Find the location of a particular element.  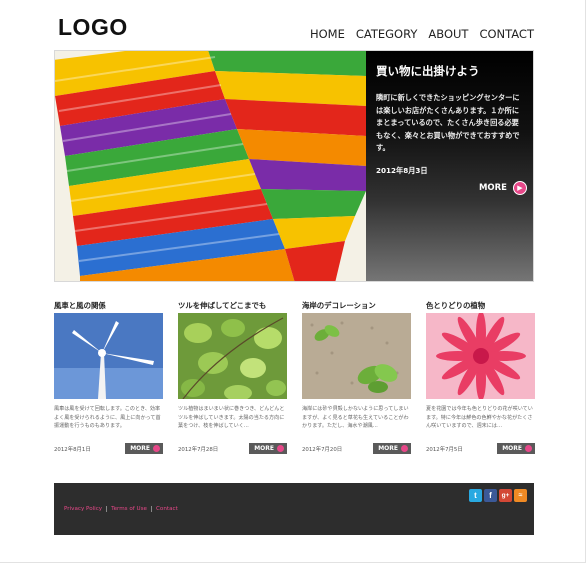

nav-home: HOME is located at coordinates (327, 34).